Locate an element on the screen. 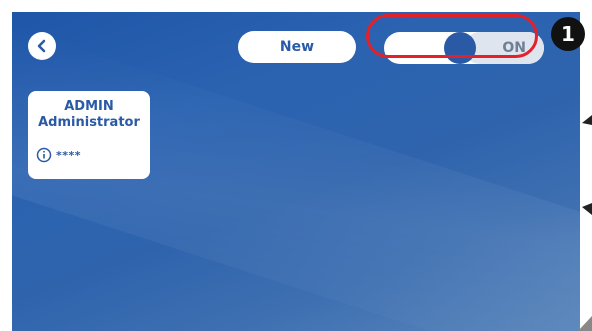 The image size is (592, 331). back-button is located at coordinates (42, 46).